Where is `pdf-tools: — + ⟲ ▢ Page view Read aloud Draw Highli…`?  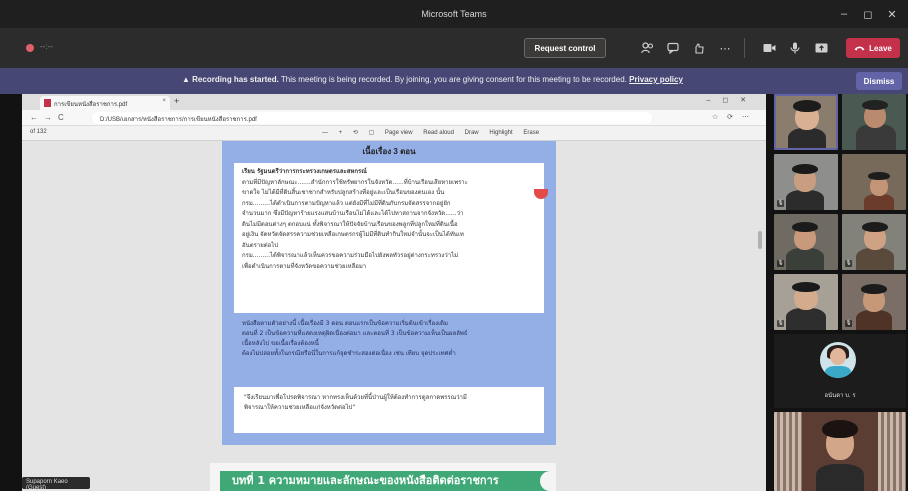 pdf-tools: — + ⟲ ▢ Page view Read aloud Draw Highli… is located at coordinates (435, 132).